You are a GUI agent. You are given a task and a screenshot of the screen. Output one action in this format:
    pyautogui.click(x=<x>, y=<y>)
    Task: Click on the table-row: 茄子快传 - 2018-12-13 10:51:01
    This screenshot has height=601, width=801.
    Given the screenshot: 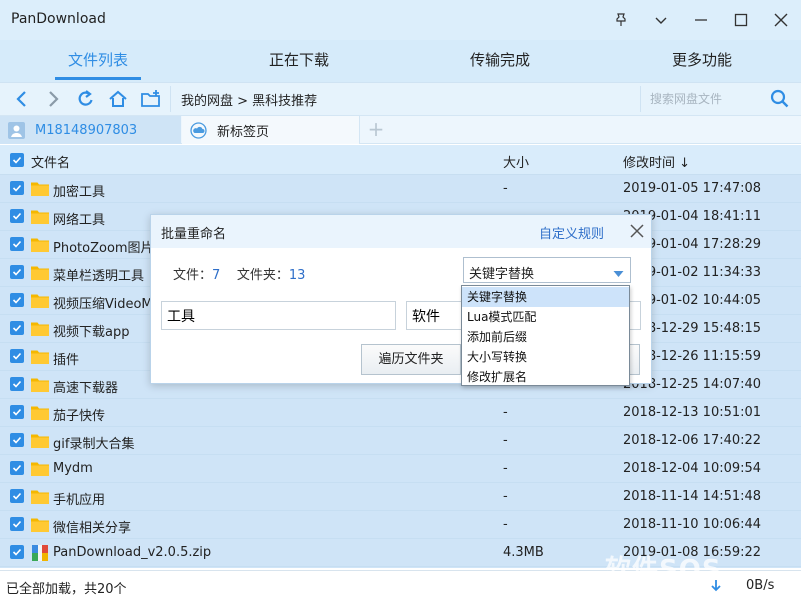 What is the action you would take?
    pyautogui.click(x=400, y=413)
    